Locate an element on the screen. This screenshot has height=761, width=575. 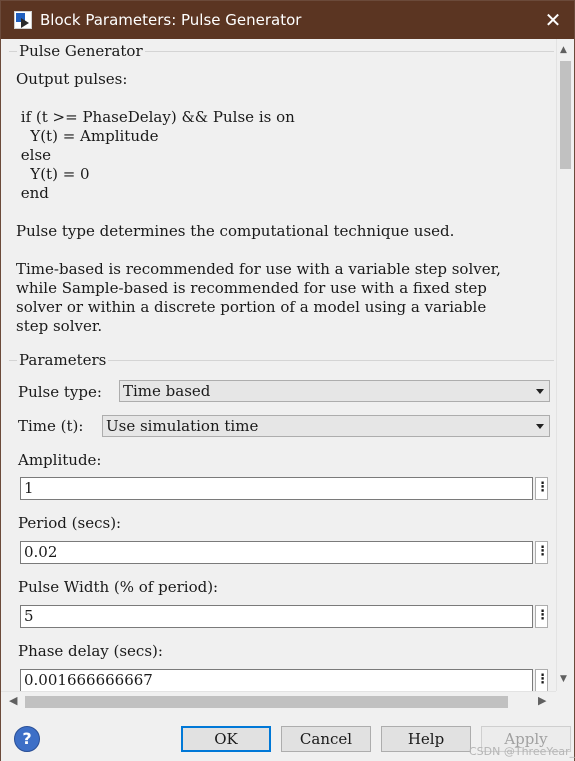
pulse-width-label: Pulse Width (% of period): is located at coordinates (118, 587).